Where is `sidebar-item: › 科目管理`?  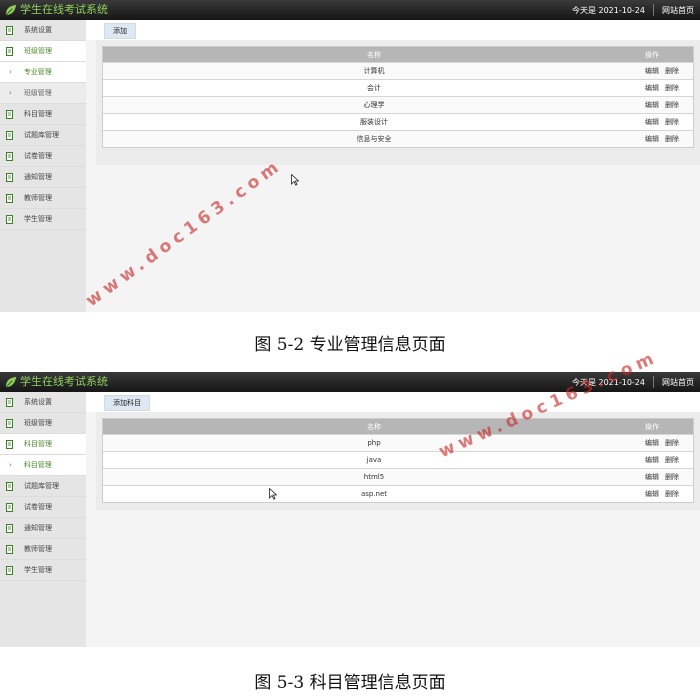 sidebar-item: › 科目管理 is located at coordinates (43, 465).